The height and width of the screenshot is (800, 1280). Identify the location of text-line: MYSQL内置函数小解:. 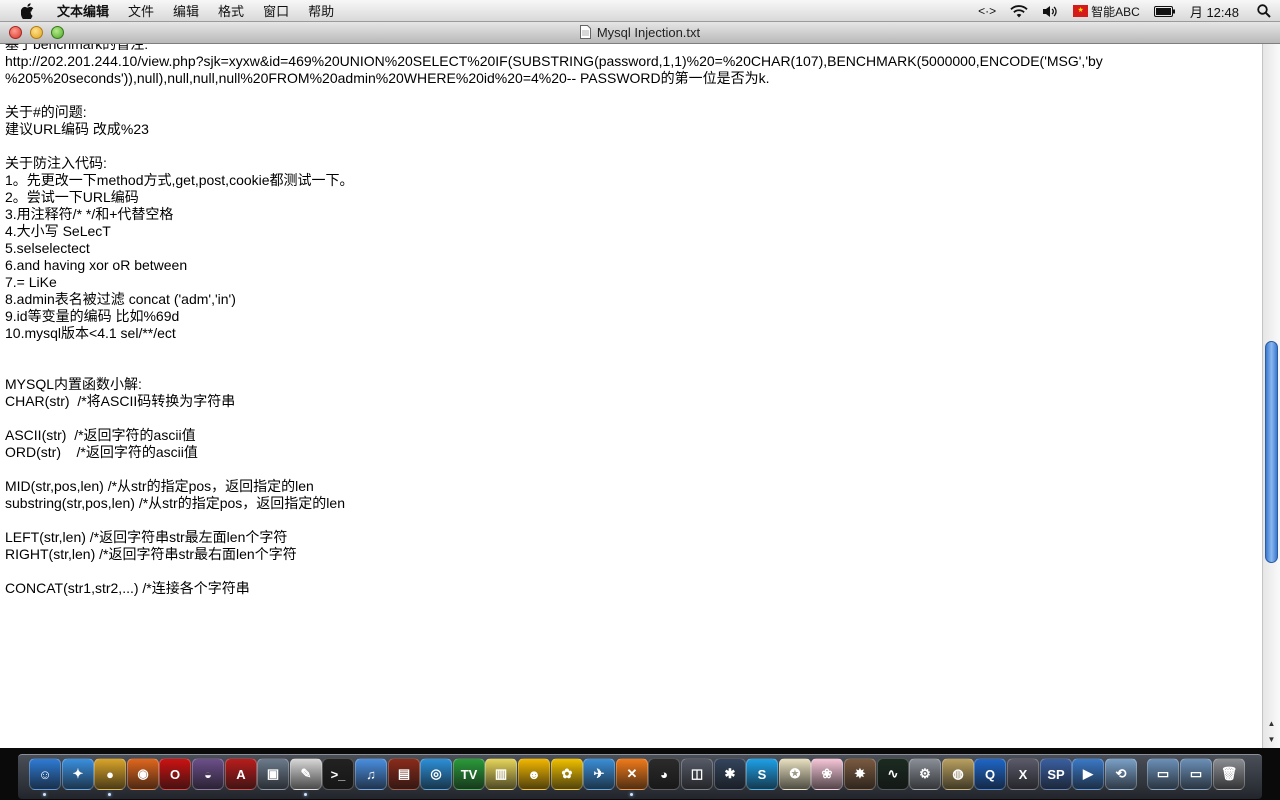
(73, 384).